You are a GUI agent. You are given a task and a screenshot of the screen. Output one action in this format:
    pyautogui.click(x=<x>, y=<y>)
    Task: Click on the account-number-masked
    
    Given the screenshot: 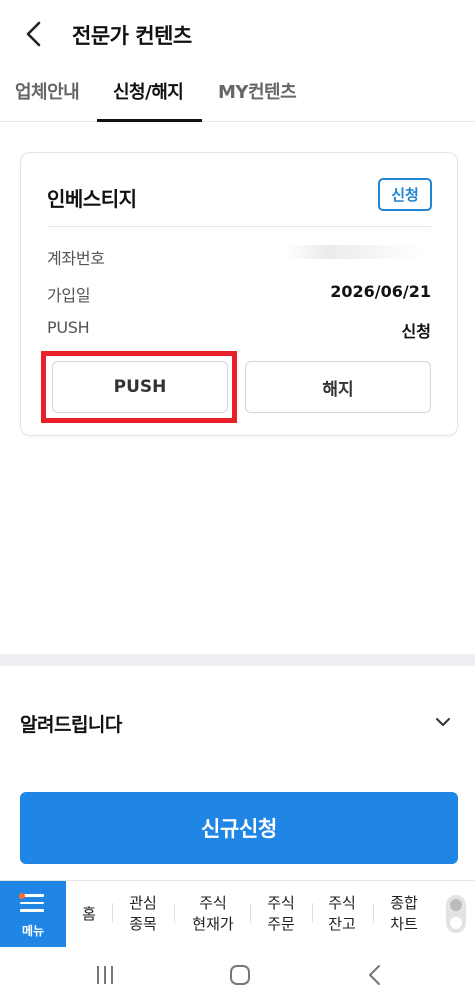 What is the action you would take?
    pyautogui.click(x=356, y=252)
    